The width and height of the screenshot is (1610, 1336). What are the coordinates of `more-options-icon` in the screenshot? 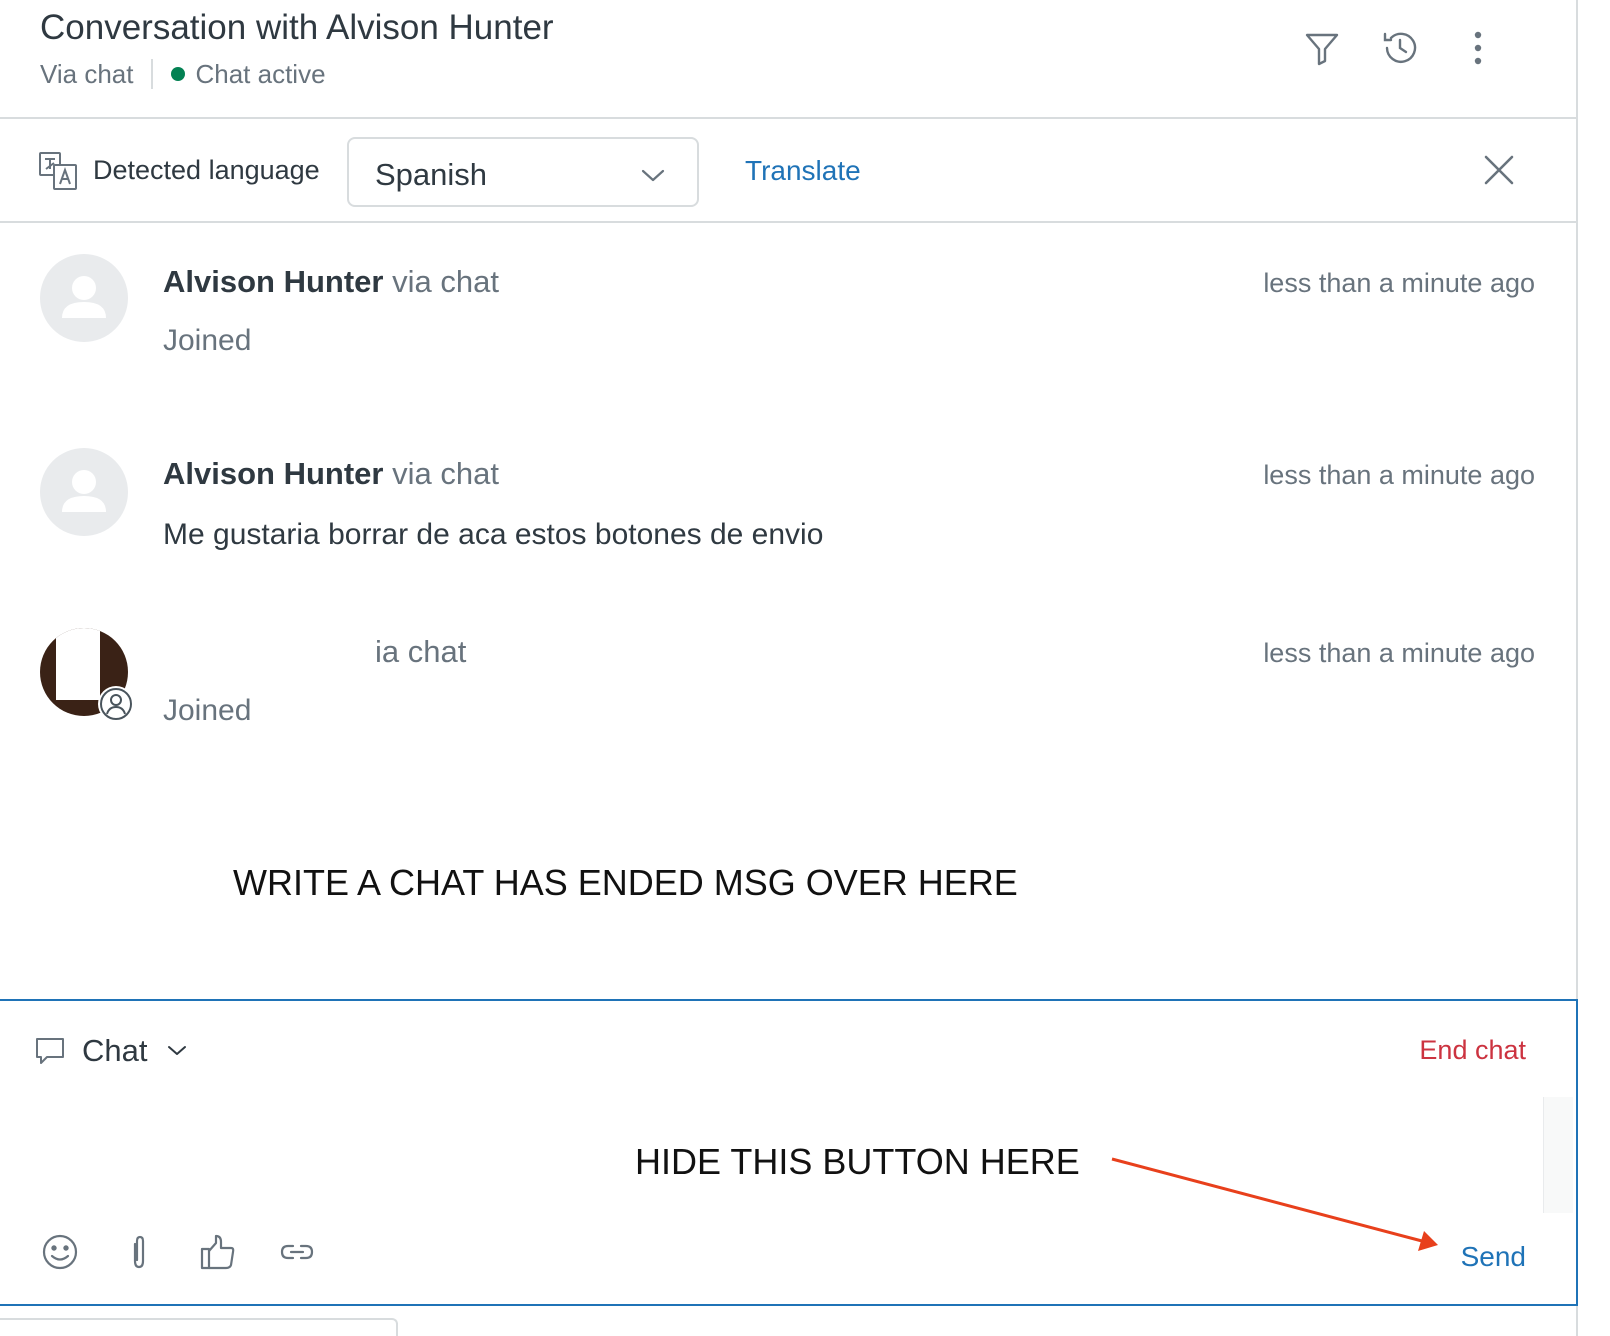 It's located at (1478, 48).